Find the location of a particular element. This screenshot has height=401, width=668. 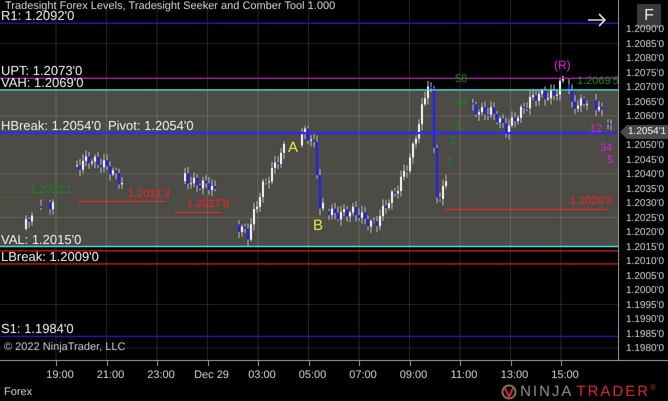

chart-marker: A is located at coordinates (293, 147).